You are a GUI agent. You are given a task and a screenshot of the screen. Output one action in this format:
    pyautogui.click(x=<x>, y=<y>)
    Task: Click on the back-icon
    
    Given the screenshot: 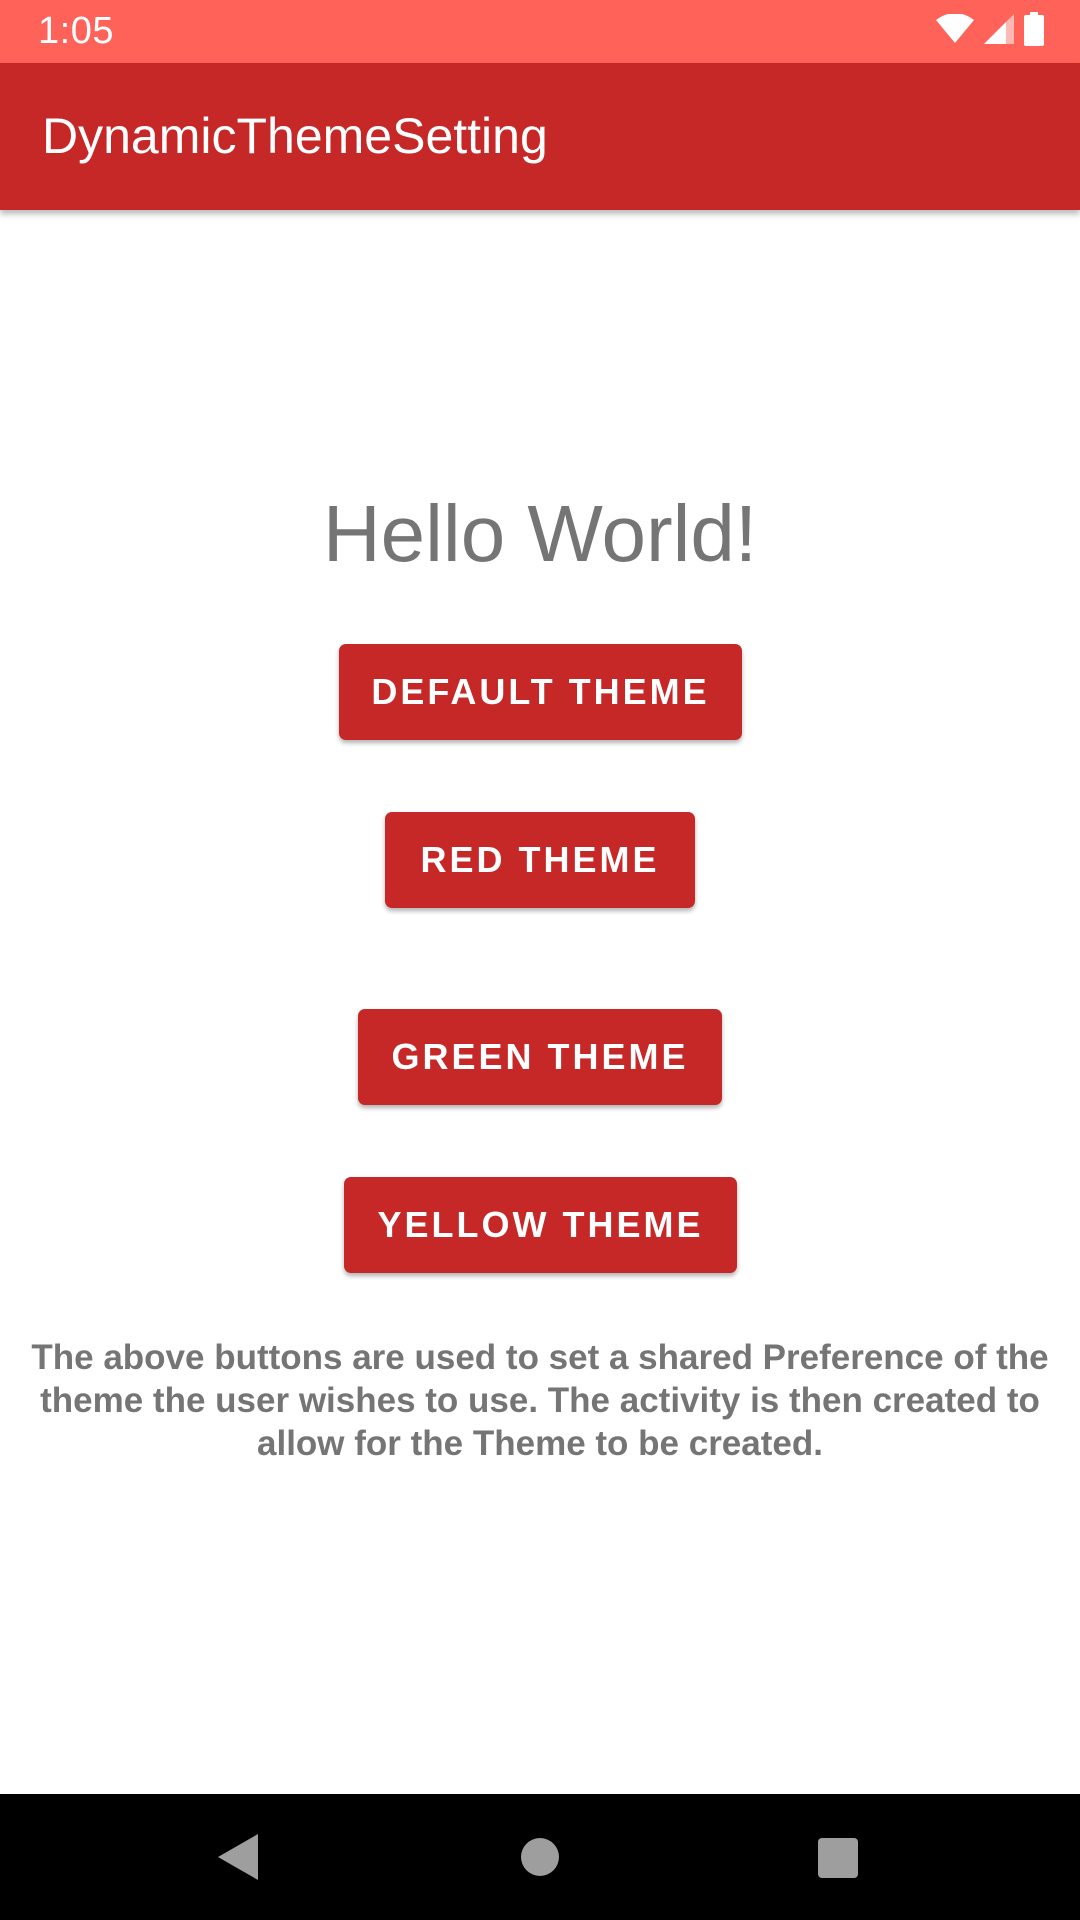 What is the action you would take?
    pyautogui.click(x=238, y=1857)
    